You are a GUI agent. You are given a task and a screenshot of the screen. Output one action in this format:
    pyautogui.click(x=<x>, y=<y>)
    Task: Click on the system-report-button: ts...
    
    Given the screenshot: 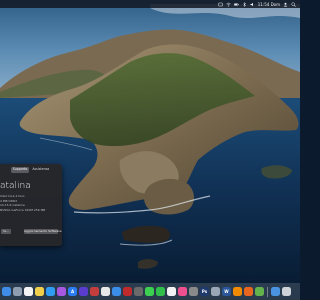 What is the action you would take?
    pyautogui.click(x=6, y=231)
    